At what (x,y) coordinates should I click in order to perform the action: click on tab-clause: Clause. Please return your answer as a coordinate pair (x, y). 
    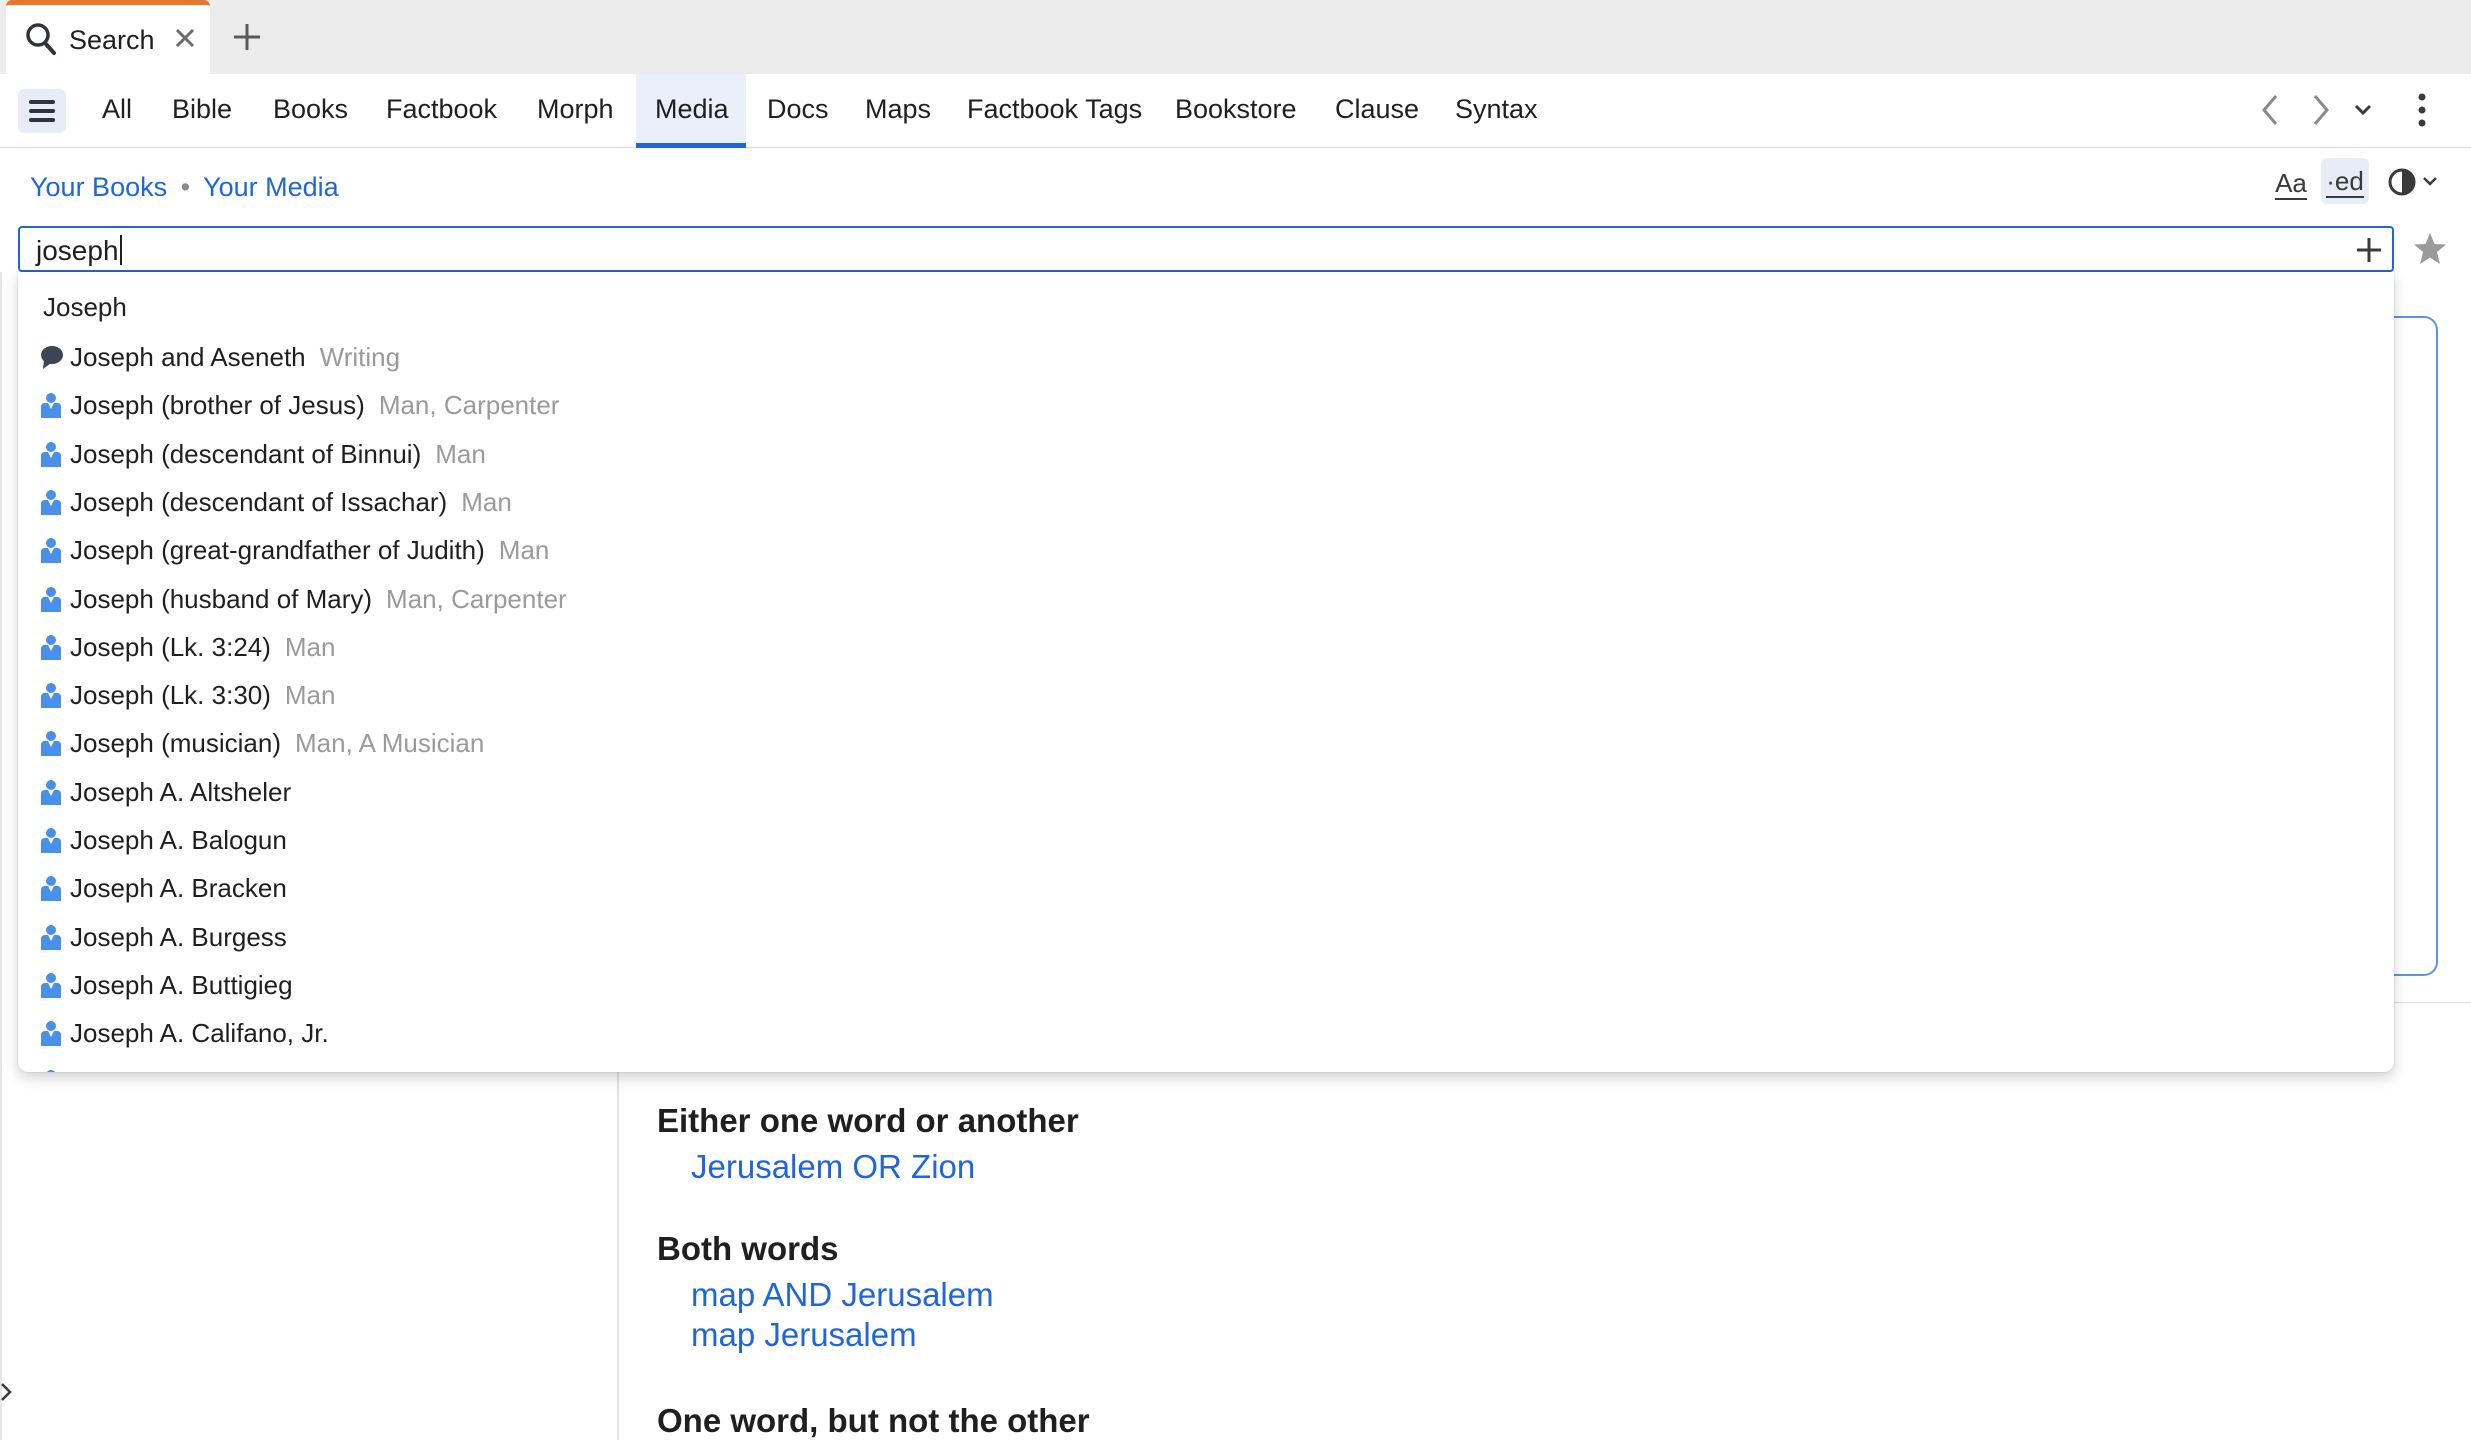
    Looking at the image, I should click on (1377, 109).